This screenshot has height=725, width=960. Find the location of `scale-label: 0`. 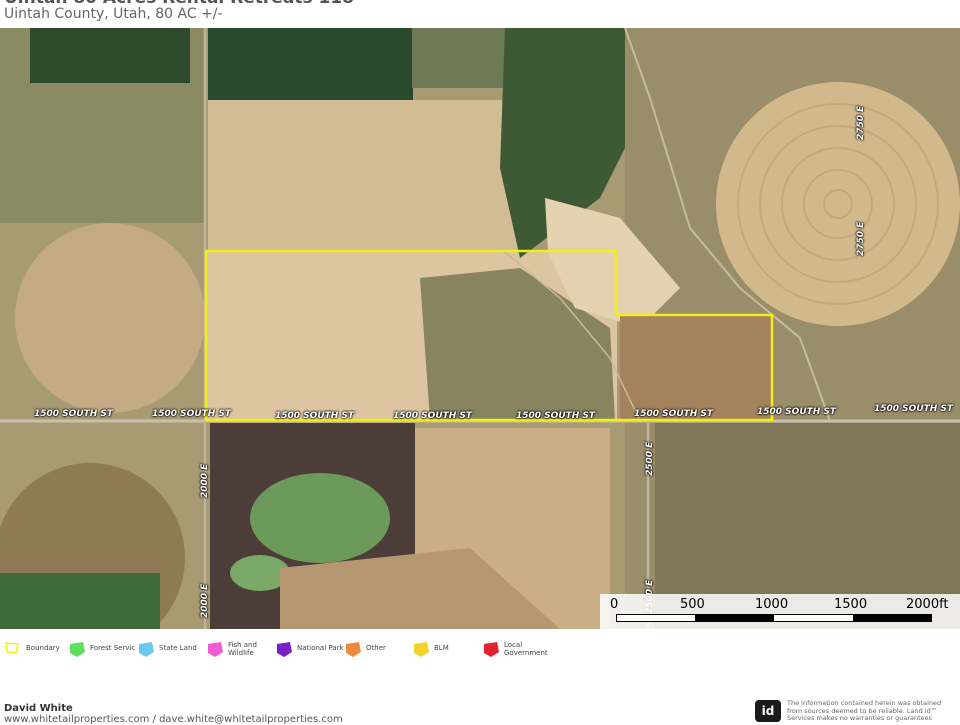

scale-label: 0 is located at coordinates (614, 604).